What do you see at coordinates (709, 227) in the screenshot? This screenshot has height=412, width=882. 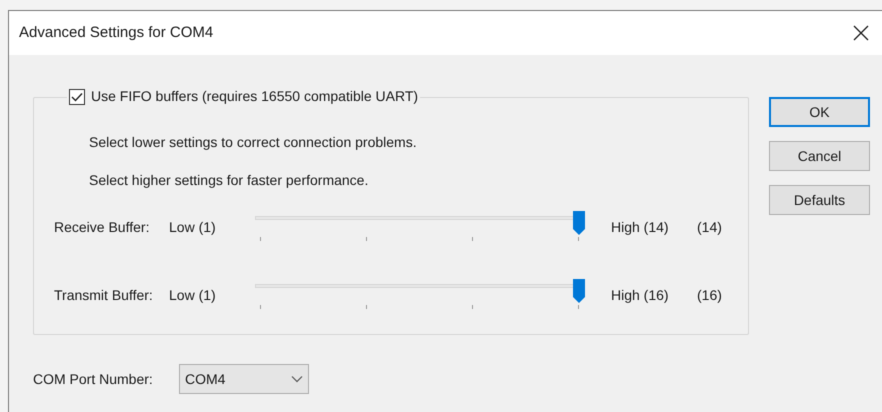 I see `slider-value: (14)` at bounding box center [709, 227].